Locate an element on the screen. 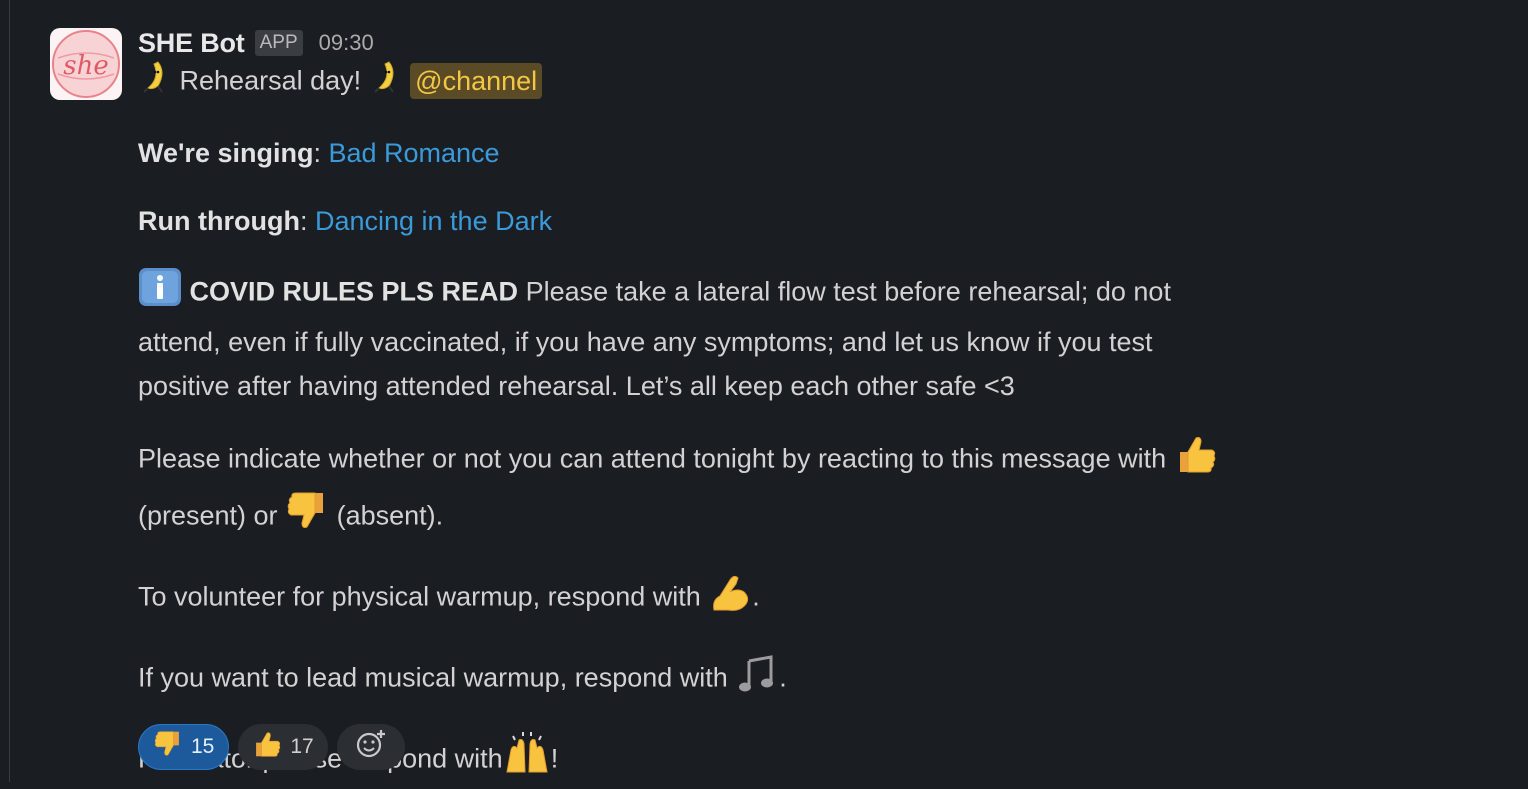  left-divider is located at coordinates (9, 391).